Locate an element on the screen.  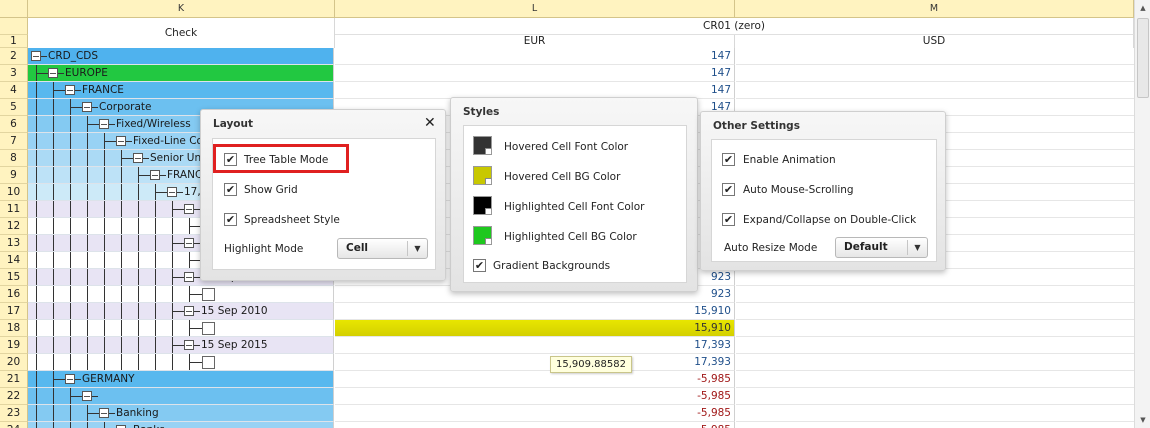
row-number: 13 is located at coordinates (14, 243).